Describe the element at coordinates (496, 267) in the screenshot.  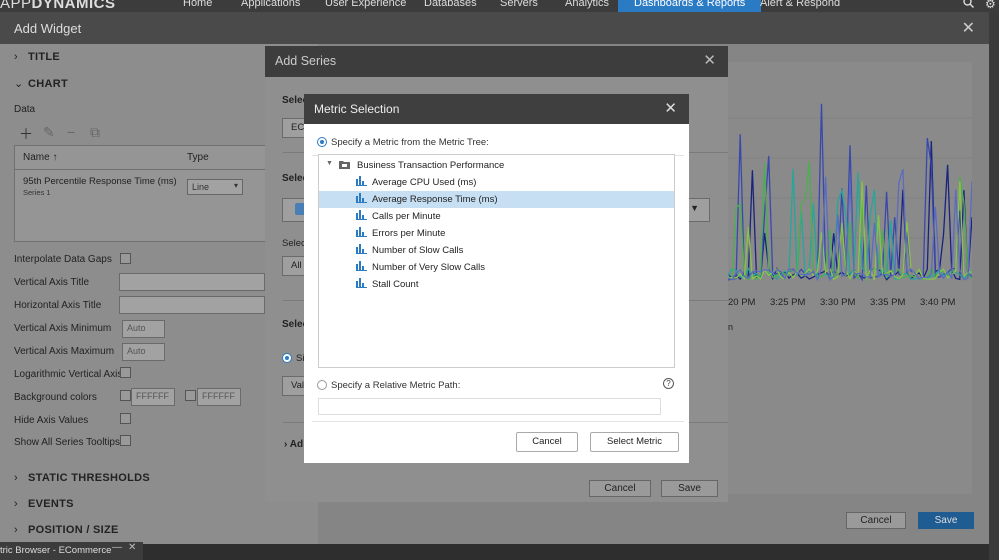
I see `tree-item-very-slow-calls: Number of Very Slow Calls` at that location.